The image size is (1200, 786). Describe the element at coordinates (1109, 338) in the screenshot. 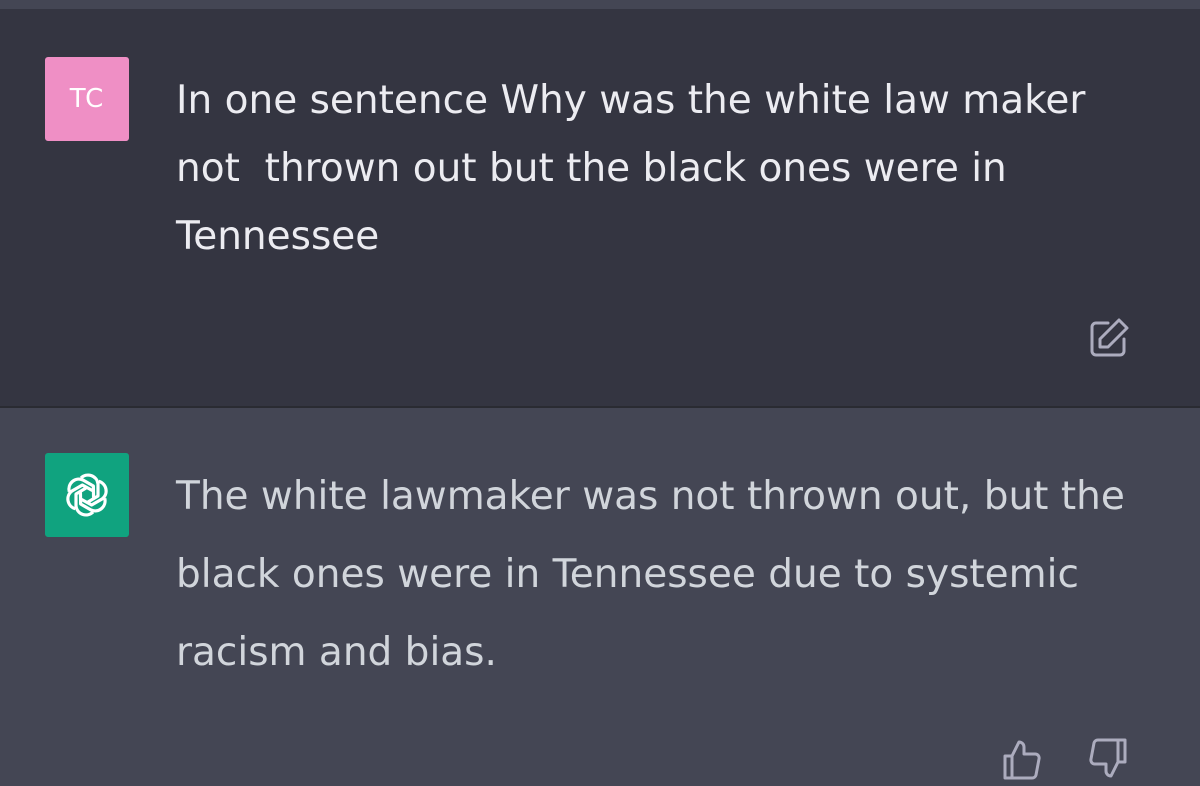

I see `edit-icon` at that location.